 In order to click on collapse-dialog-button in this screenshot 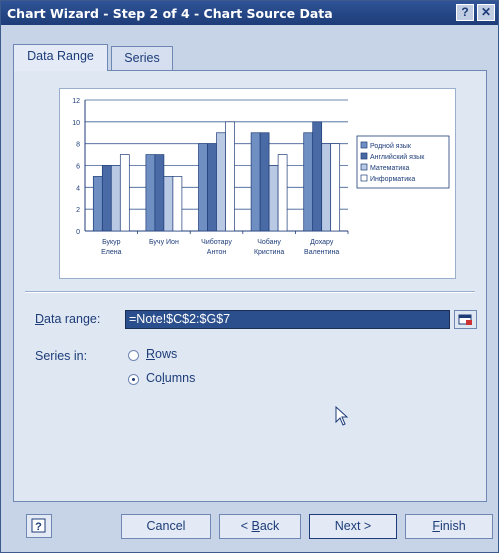, I will do `click(465, 319)`.